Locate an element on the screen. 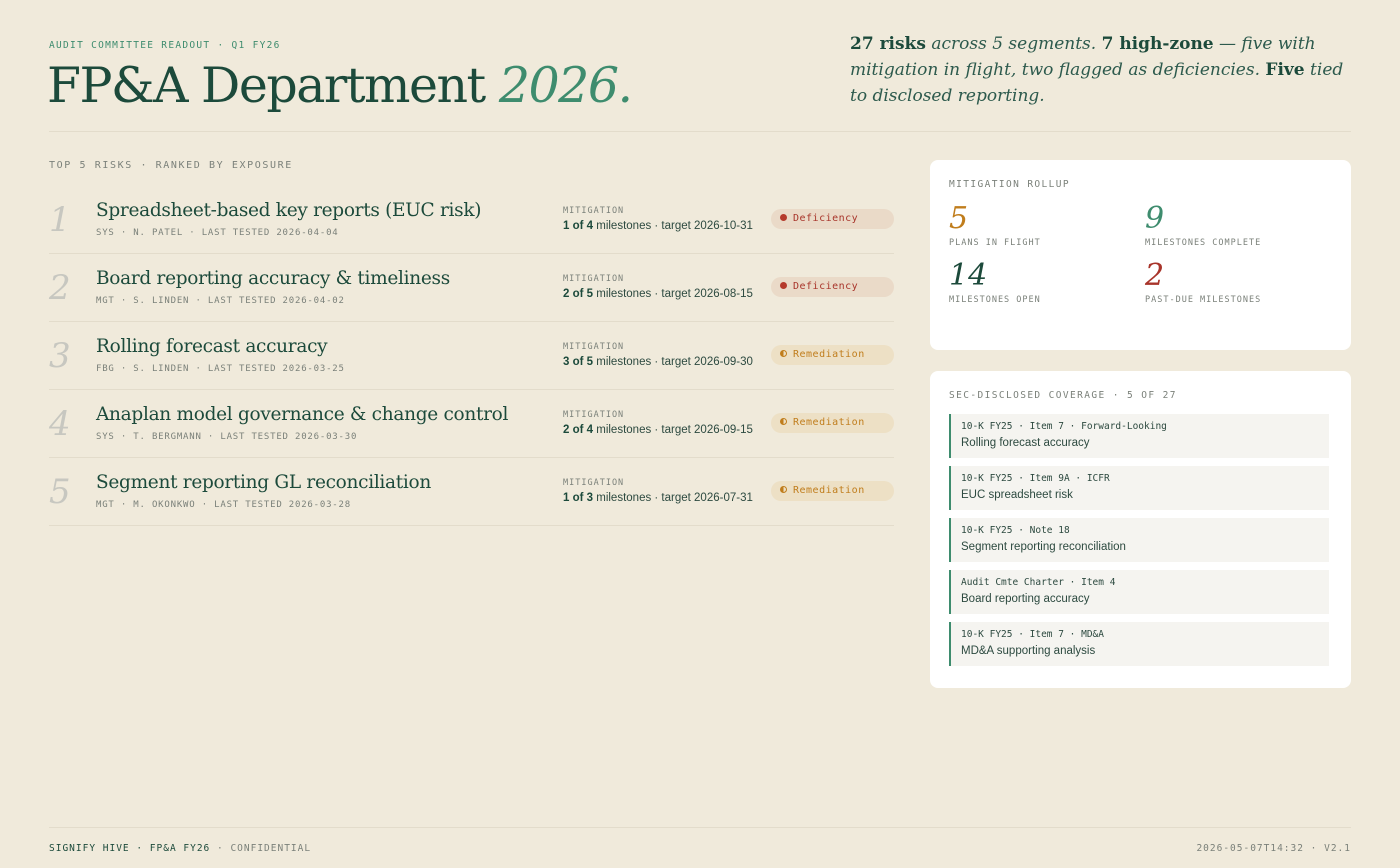 The width and height of the screenshot is (1400, 868). risk-title: Segment reporting GL reconciliation is located at coordinates (263, 482).